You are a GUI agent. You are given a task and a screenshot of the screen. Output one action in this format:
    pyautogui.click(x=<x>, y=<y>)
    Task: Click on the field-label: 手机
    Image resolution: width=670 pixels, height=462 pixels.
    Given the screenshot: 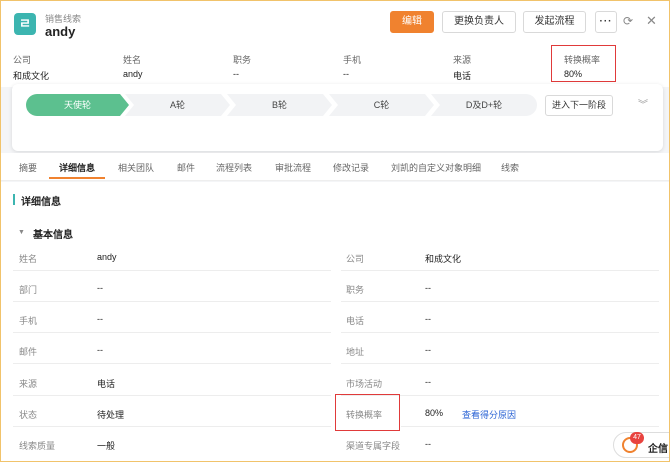 What is the action you would take?
    pyautogui.click(x=28, y=321)
    